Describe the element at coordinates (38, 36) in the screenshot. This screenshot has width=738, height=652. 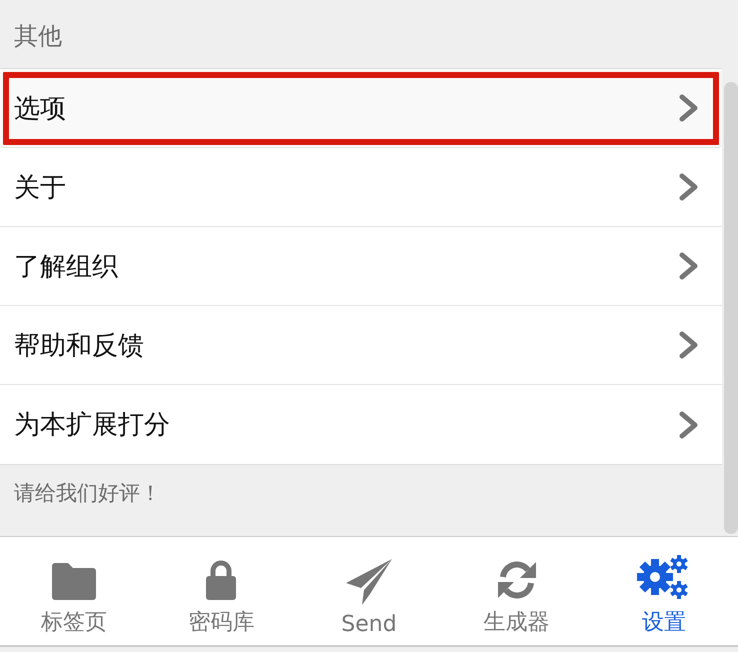
I see `section-heading: 其他` at that location.